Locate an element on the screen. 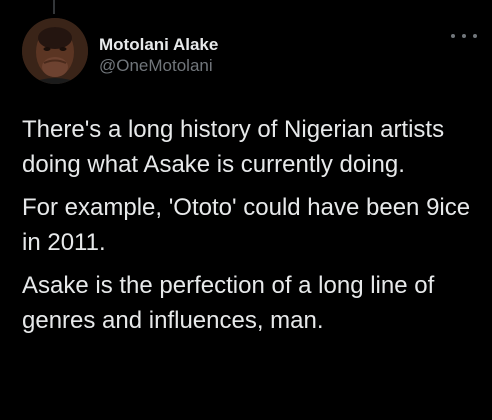 The width and height of the screenshot is (492, 420). avatar is located at coordinates (55, 51).